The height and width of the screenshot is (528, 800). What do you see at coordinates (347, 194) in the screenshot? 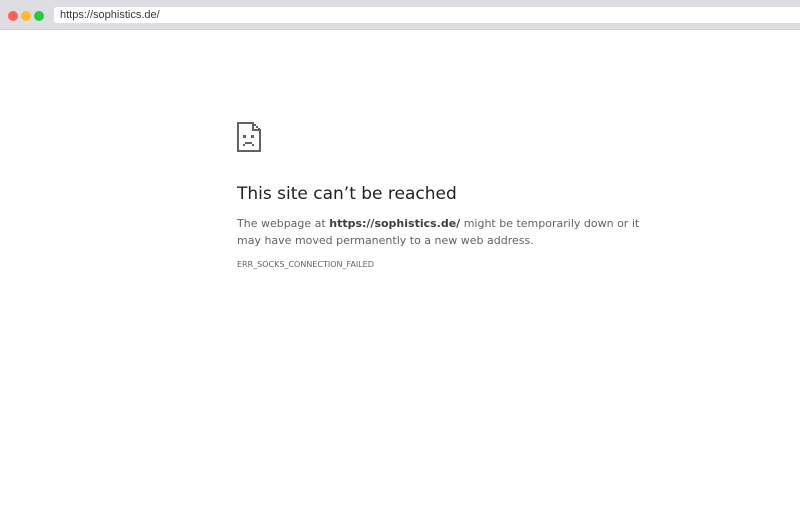
I see `error-title: This site can’t be reached` at bounding box center [347, 194].